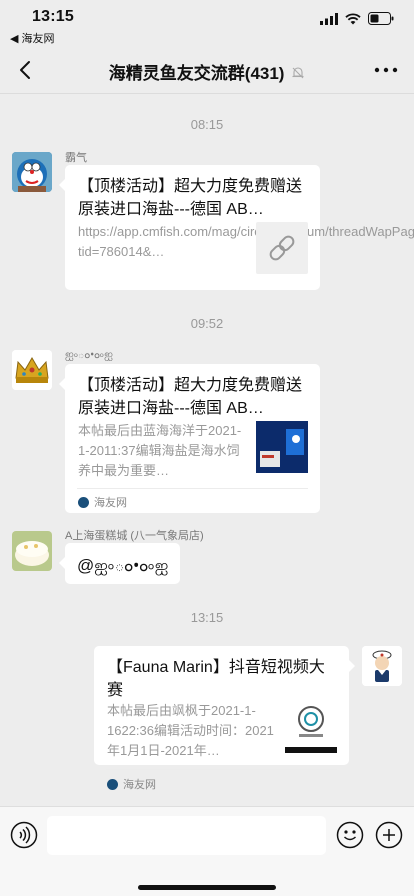 The height and width of the screenshot is (896, 414). I want to click on message-input, so click(186, 835).